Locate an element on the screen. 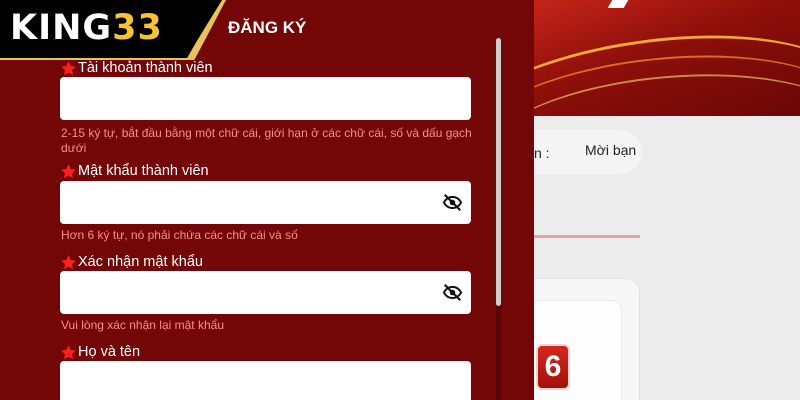 This screenshot has height=400, width=800. password-field-group: Mật khẩu thành viên is located at coordinates (134, 171).